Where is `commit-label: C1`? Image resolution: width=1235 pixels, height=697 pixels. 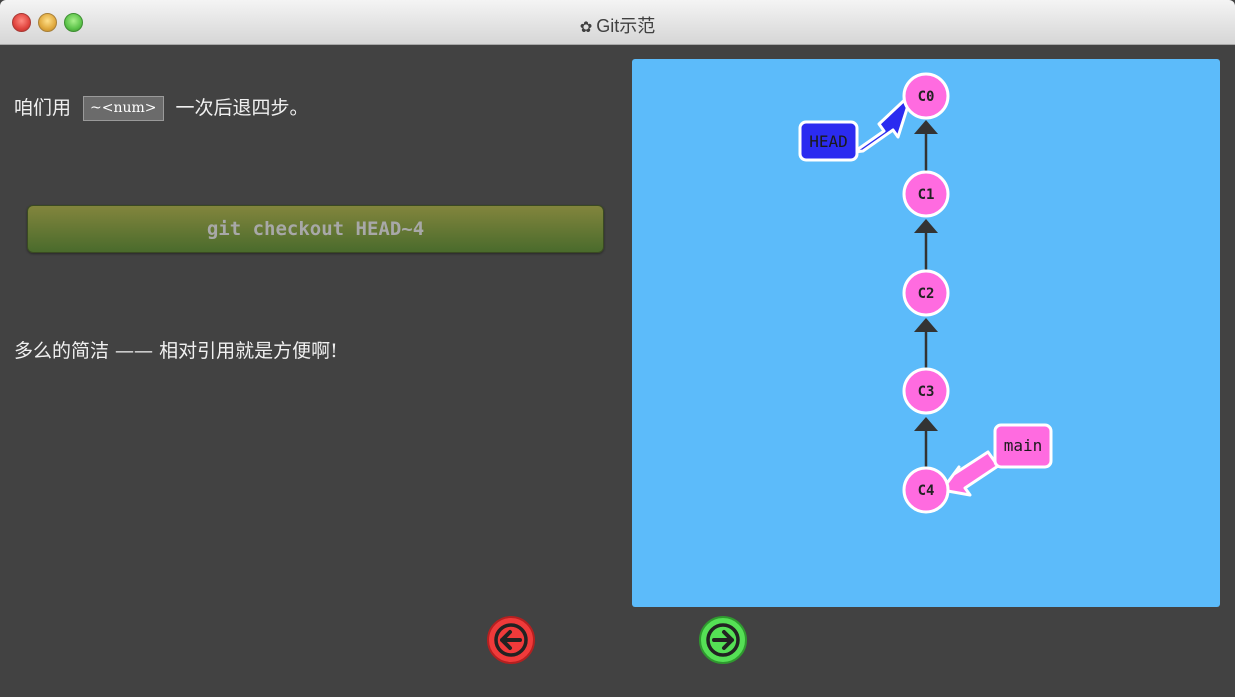
commit-label: C1 is located at coordinates (926, 195).